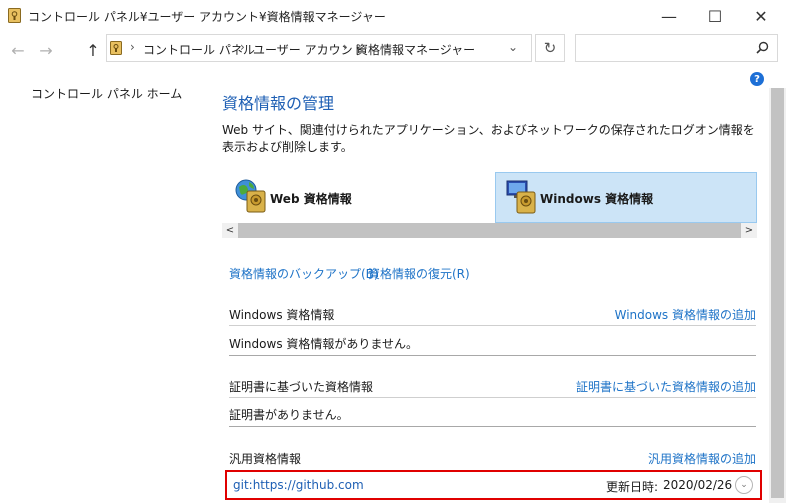 The image size is (786, 503). What do you see at coordinates (419, 273) in the screenshot?
I see `restore-credentials-link: 資格情報の復元(R)` at bounding box center [419, 273].